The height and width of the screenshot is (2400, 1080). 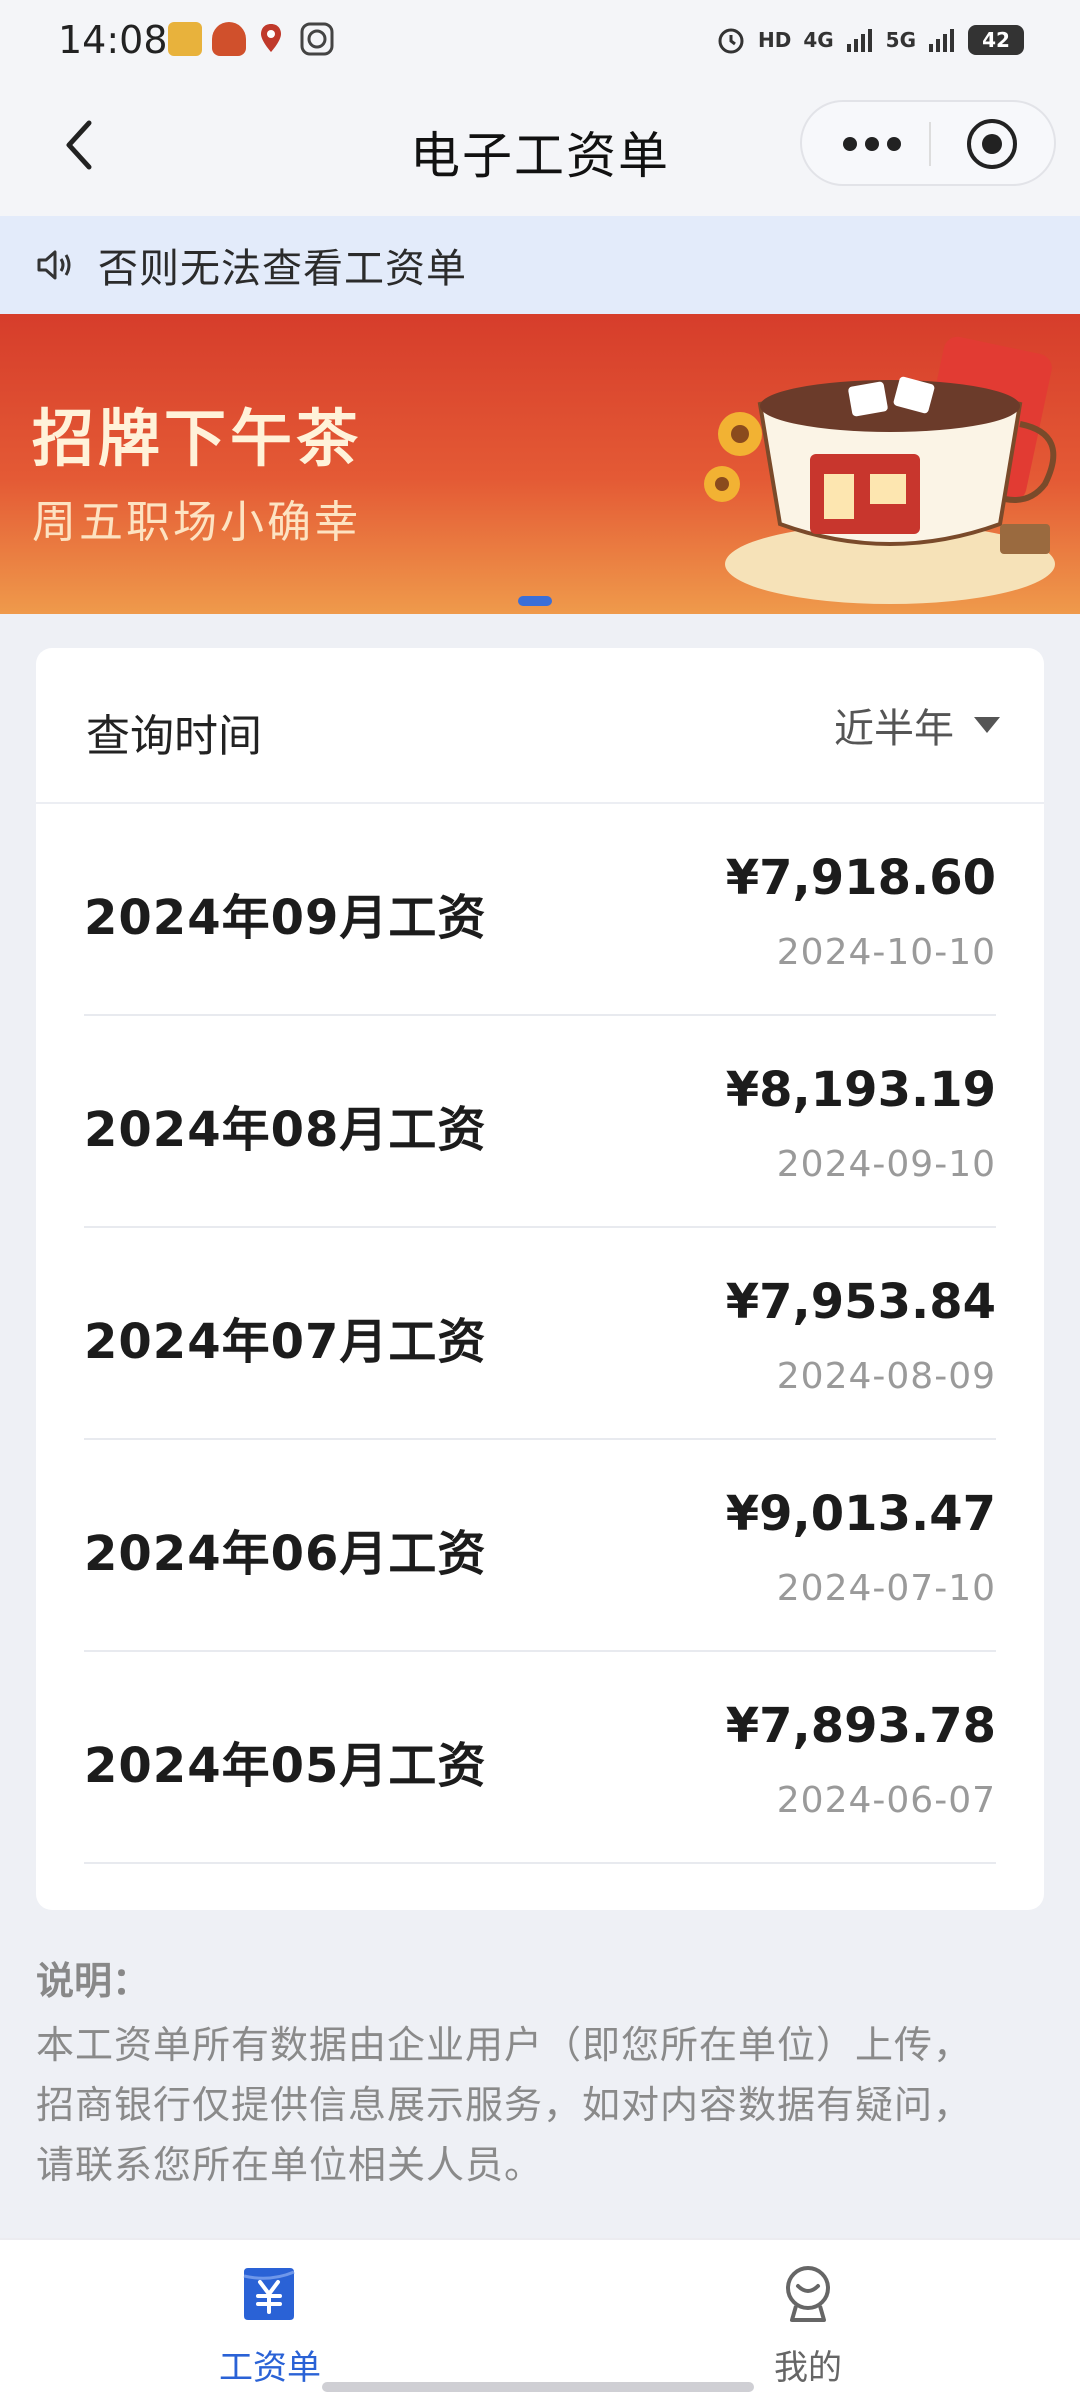 I want to click on hd-indicator: HD, so click(x=774, y=40).